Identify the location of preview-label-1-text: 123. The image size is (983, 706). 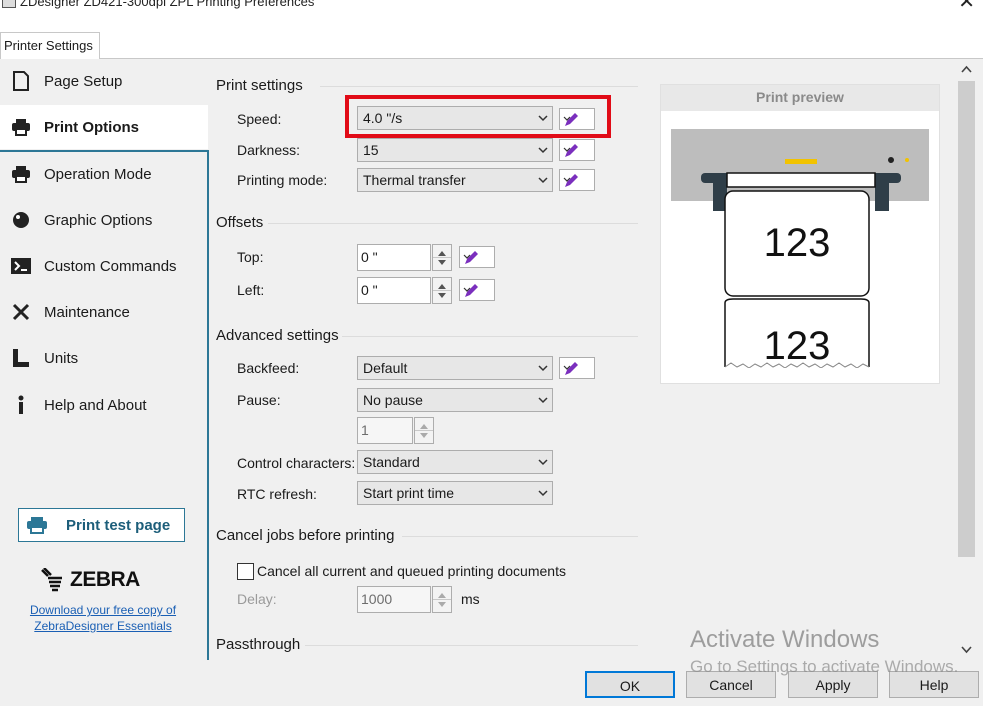
(797, 243).